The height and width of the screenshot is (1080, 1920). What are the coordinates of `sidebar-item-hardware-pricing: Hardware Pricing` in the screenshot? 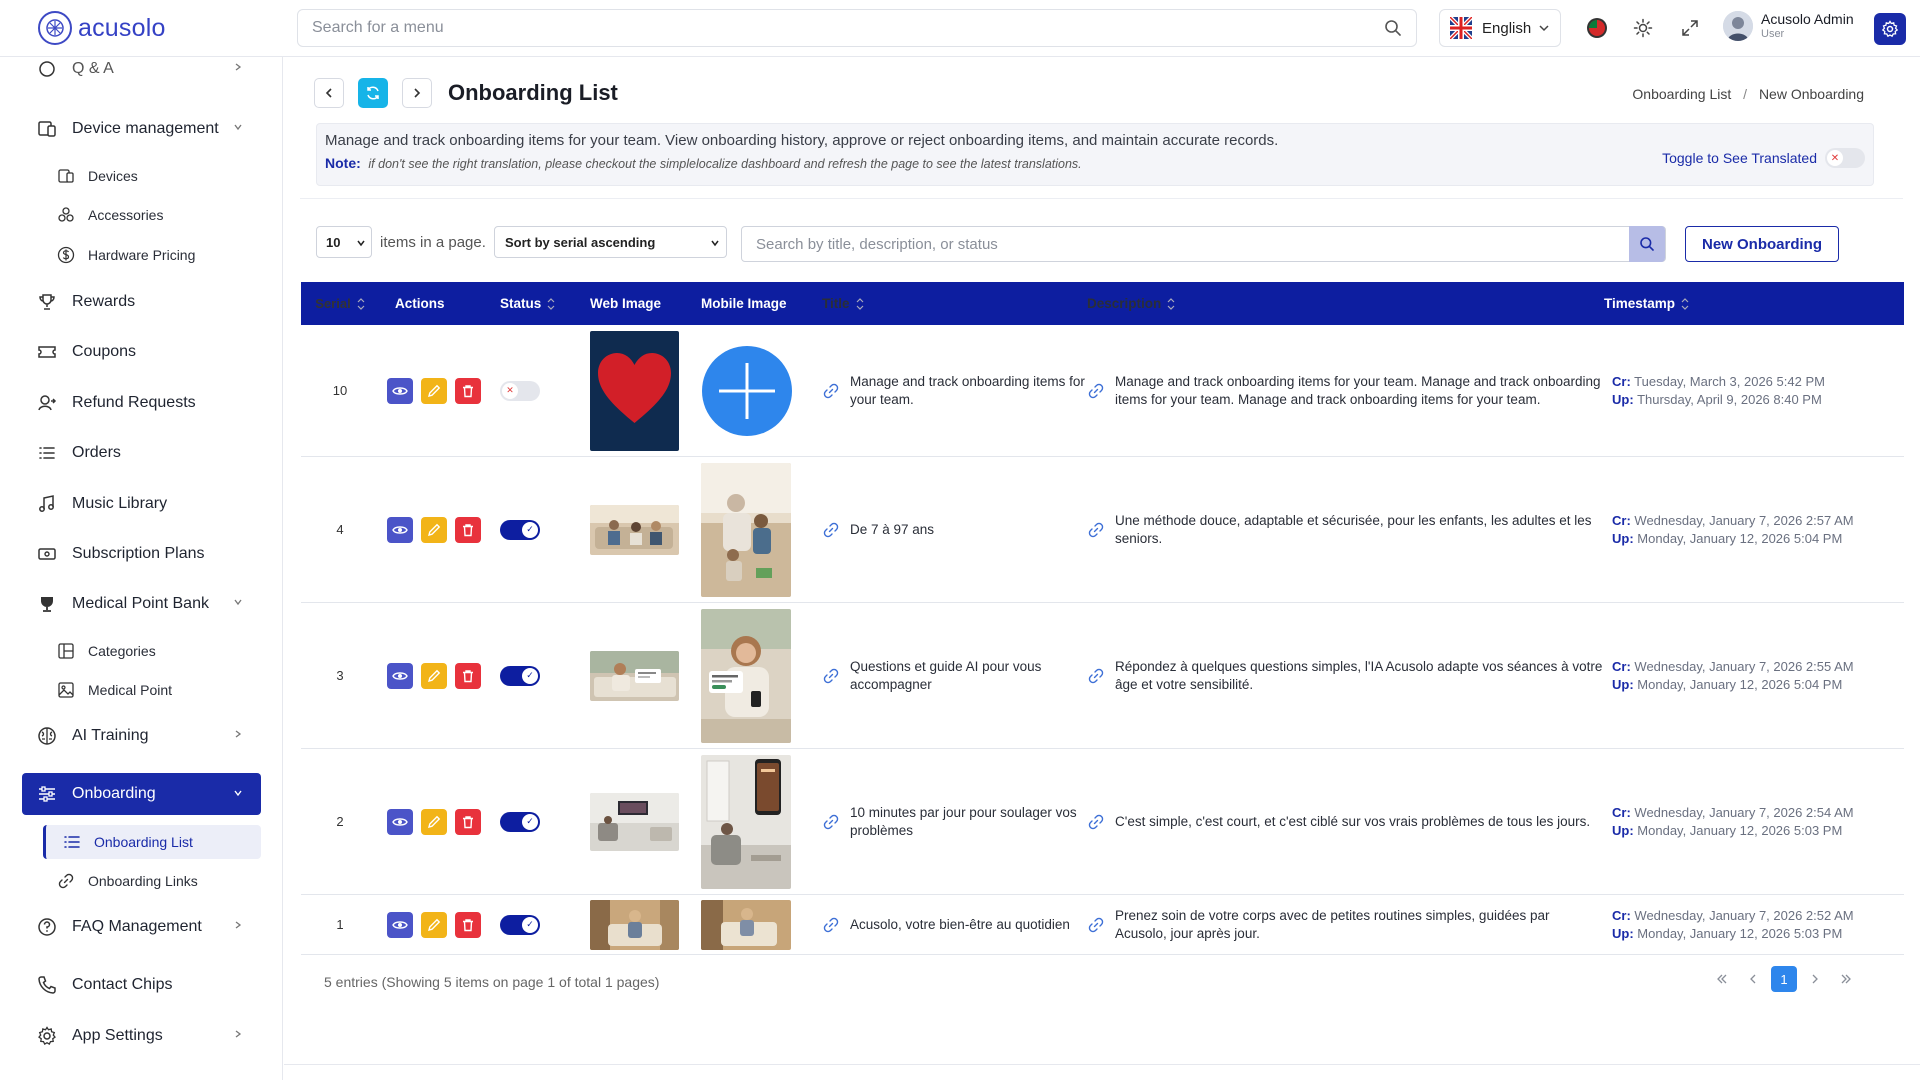 It's located at (158, 255).